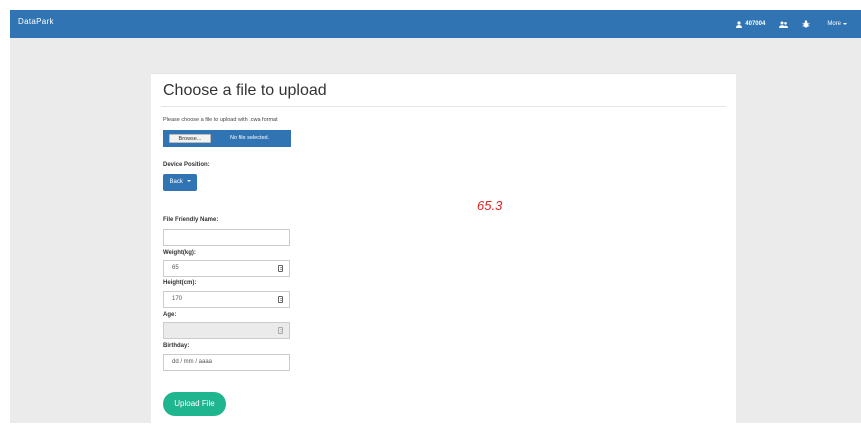  I want to click on users-button, so click(784, 24).